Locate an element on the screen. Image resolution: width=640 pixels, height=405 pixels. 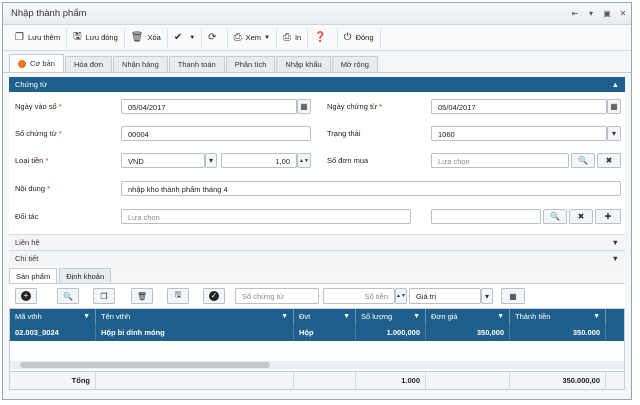
cell-name: Hộp bi dính móng is located at coordinates (195, 332).